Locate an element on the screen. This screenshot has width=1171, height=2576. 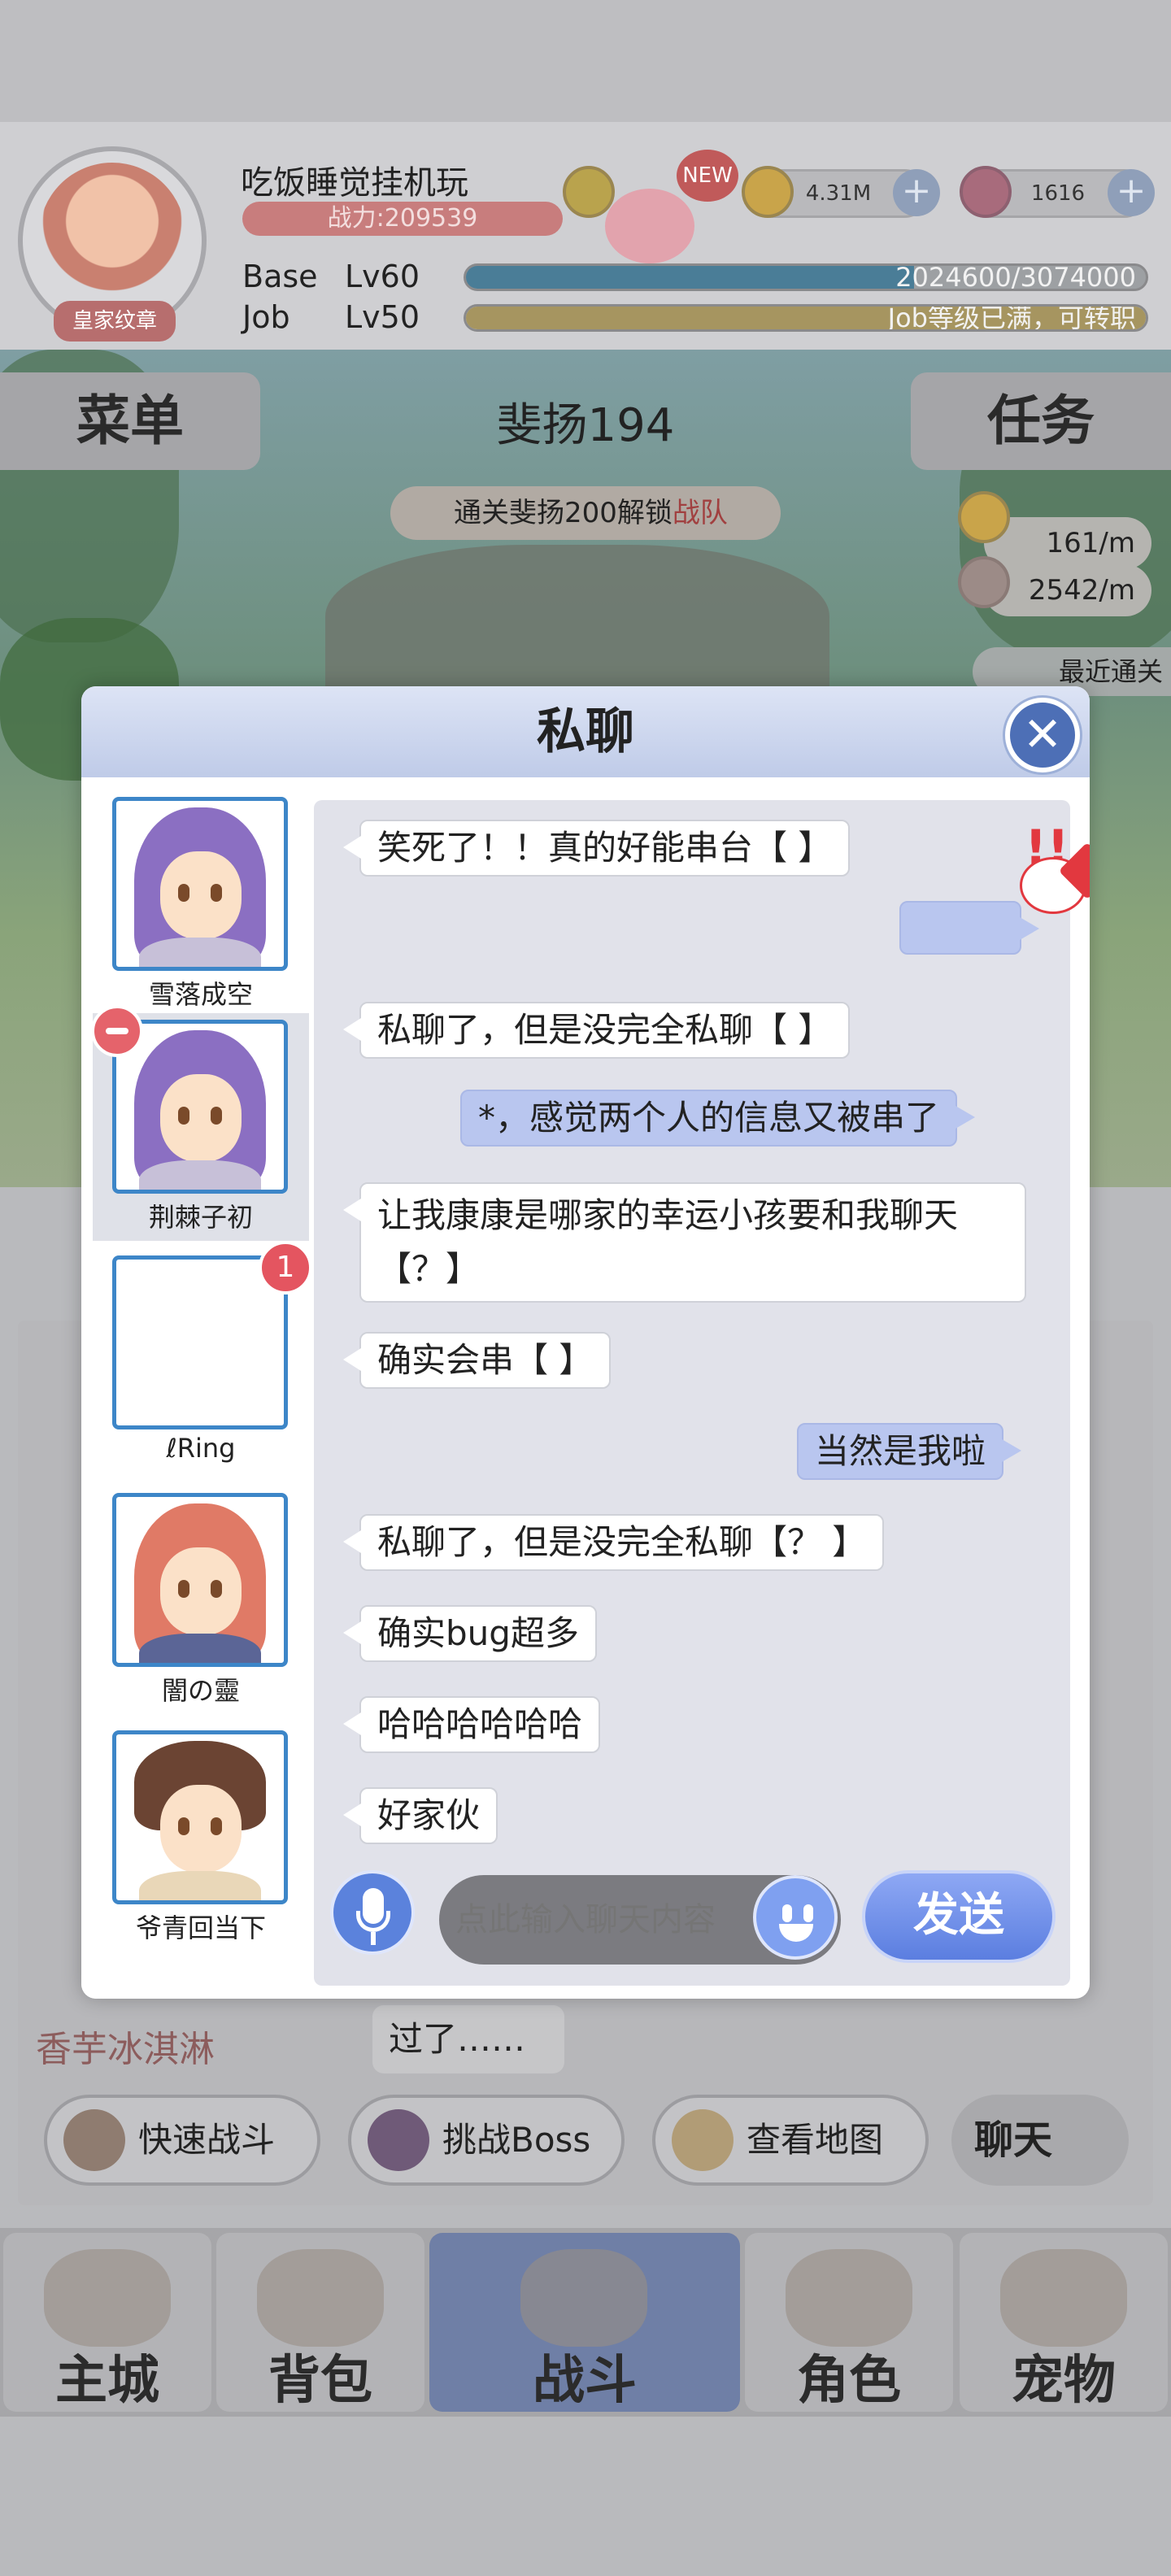
contact-name: ℓRing is located at coordinates (201, 1449).